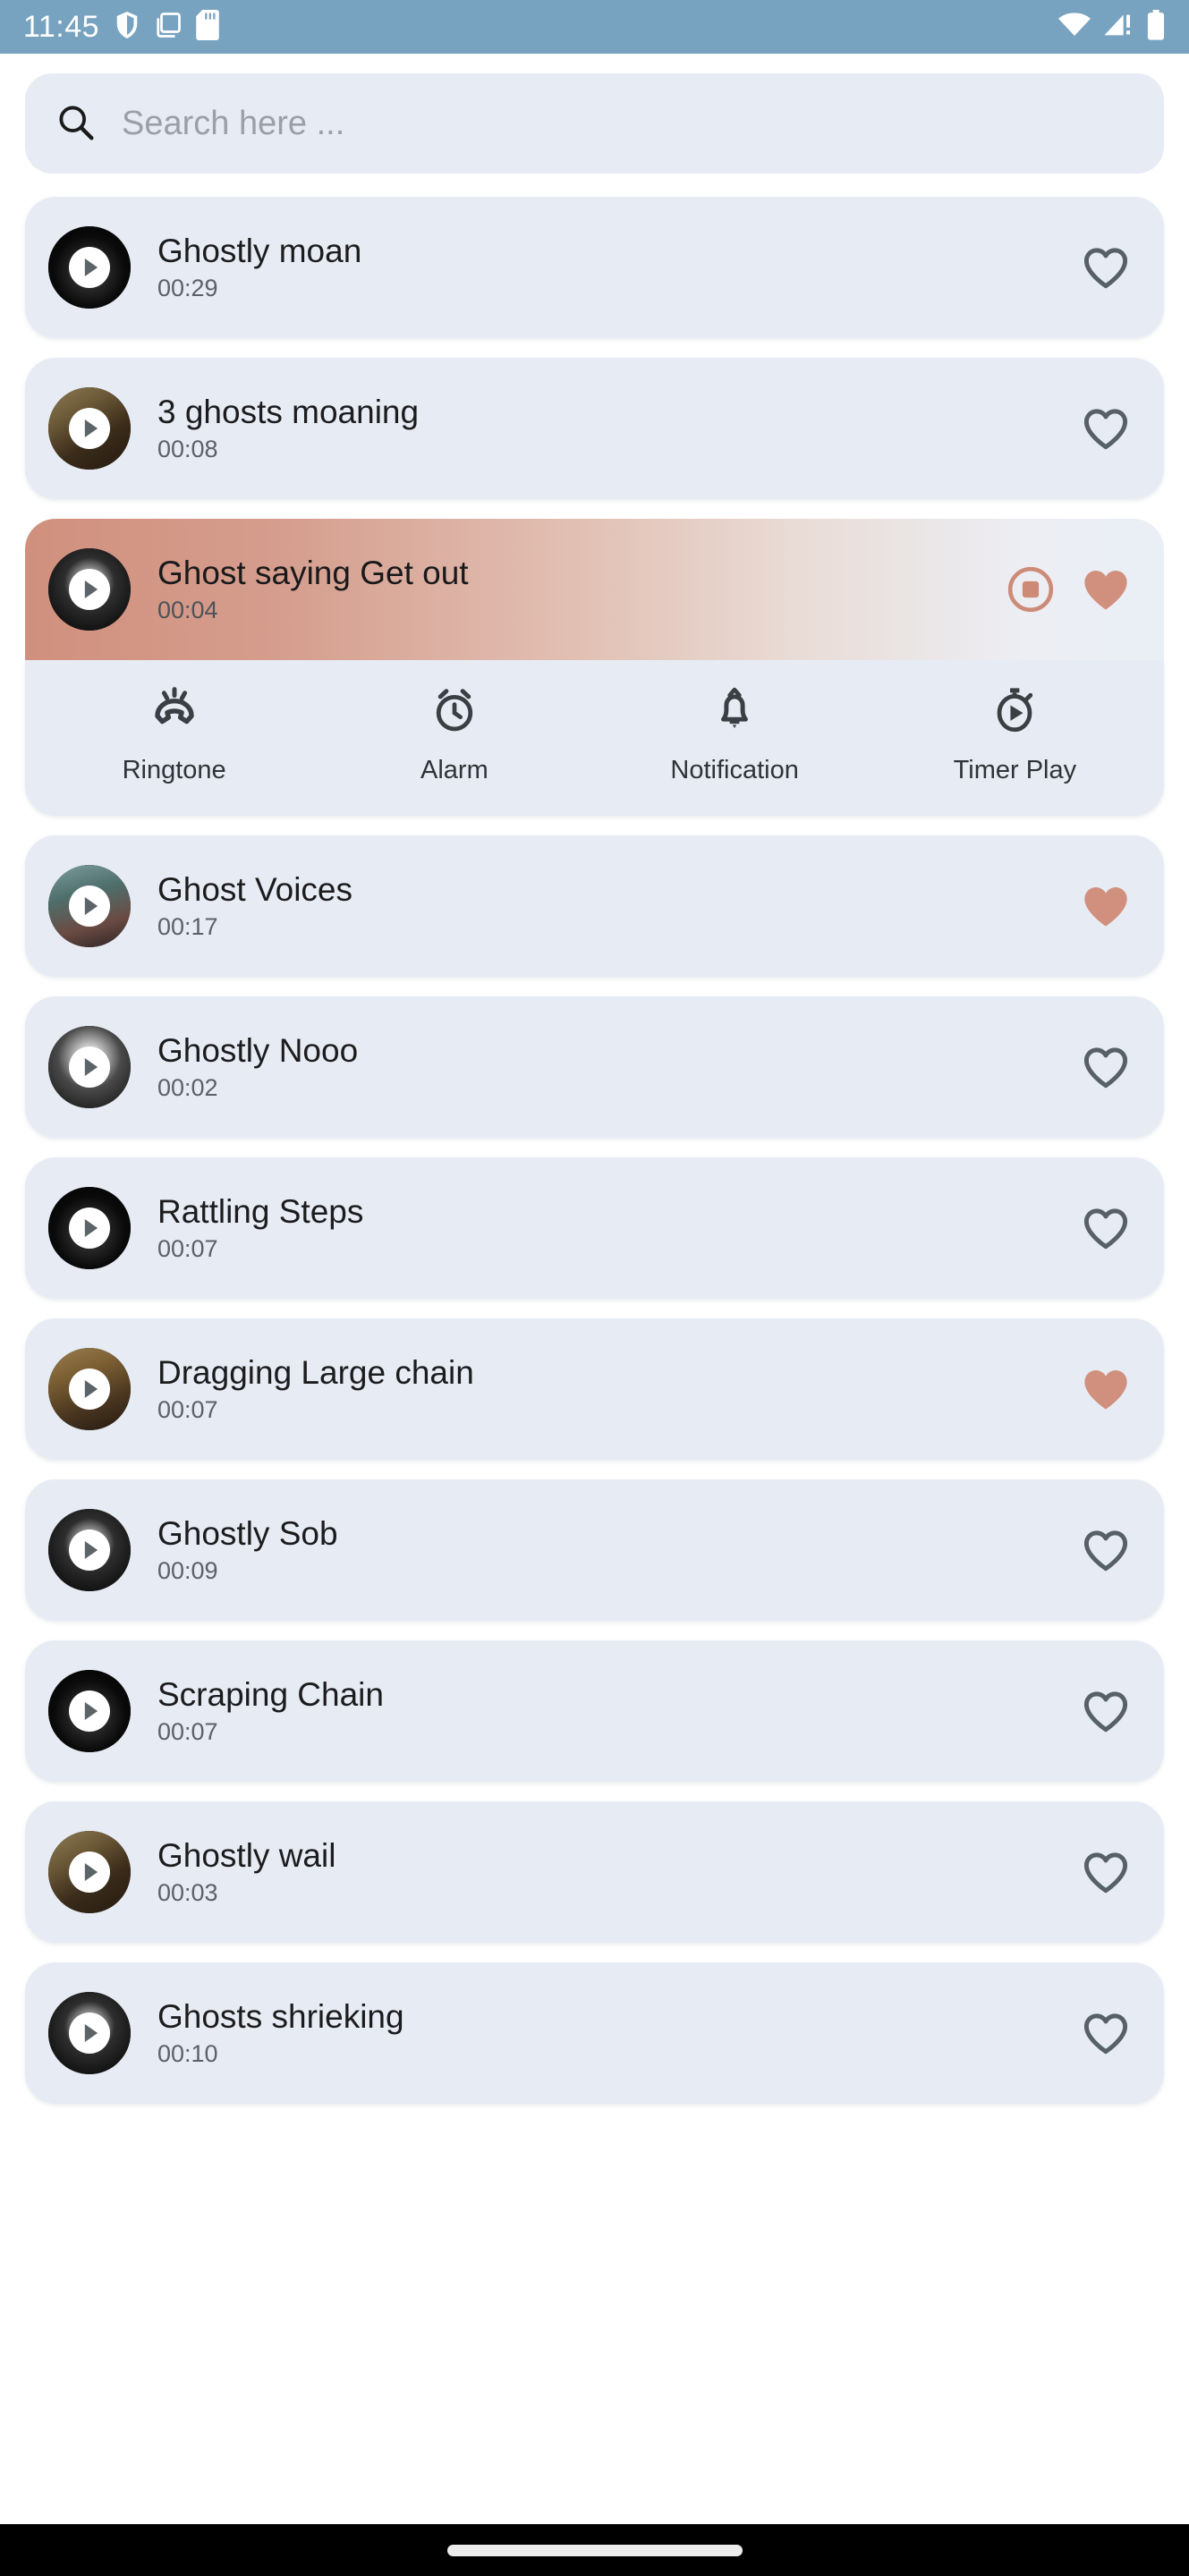 Image resolution: width=1189 pixels, height=2576 pixels. What do you see at coordinates (168, 27) in the screenshot?
I see `screenshot-icon` at bounding box center [168, 27].